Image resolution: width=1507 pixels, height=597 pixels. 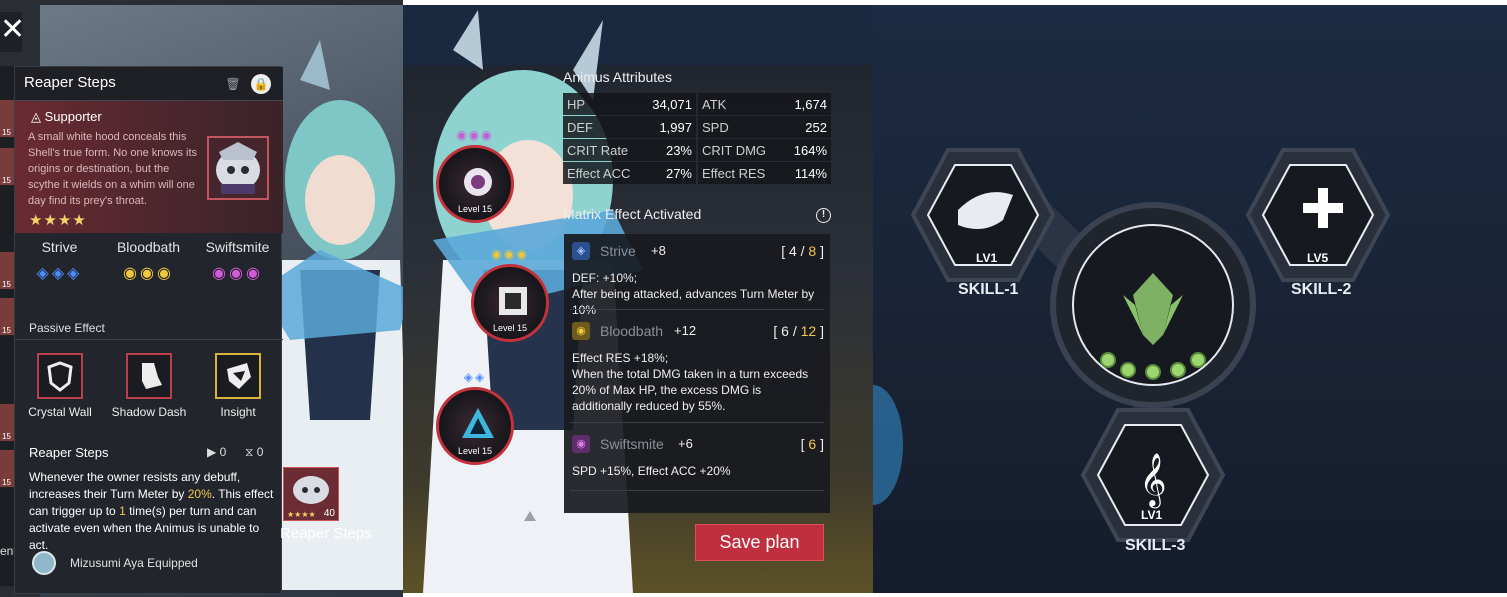 What do you see at coordinates (812, 444) in the screenshot?
I see `effect-count: [ 6 ]` at bounding box center [812, 444].